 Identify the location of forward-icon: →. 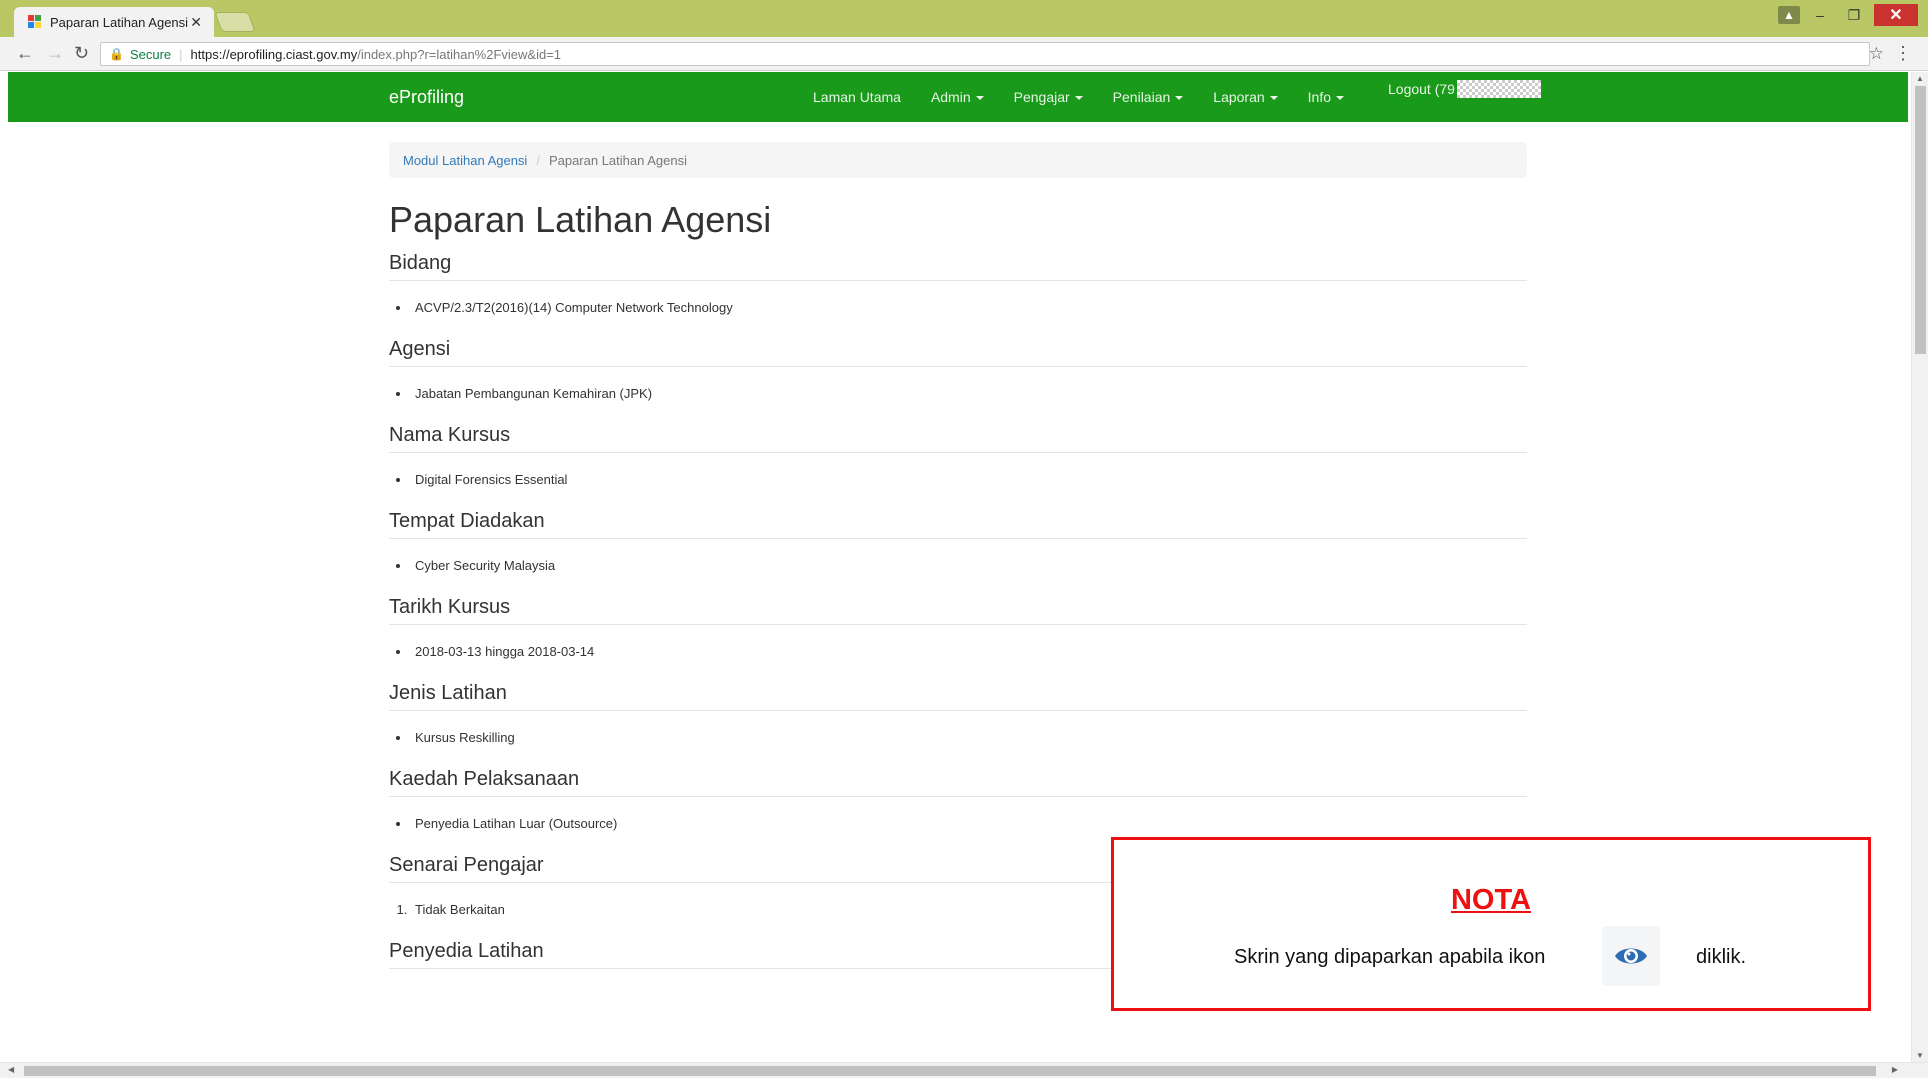
(55, 53).